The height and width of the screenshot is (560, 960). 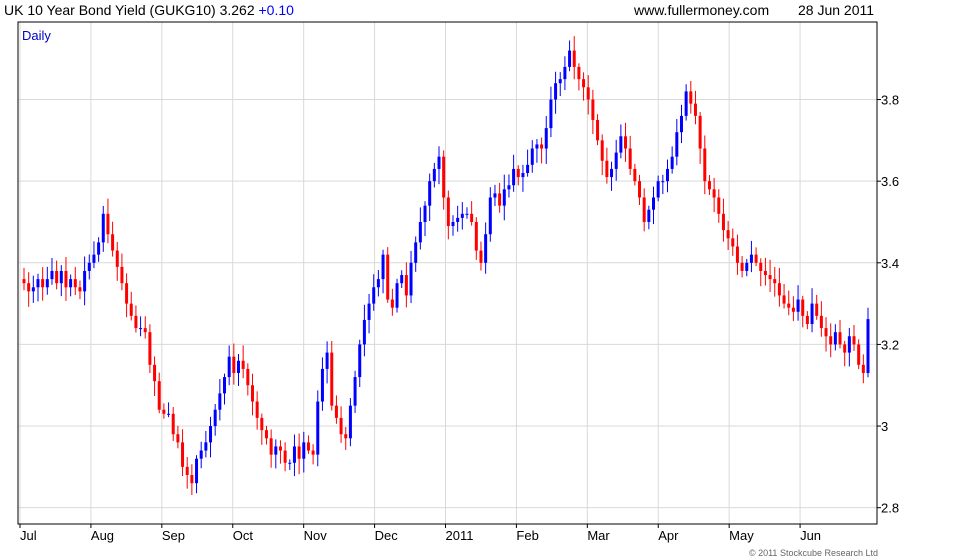 I want to click on y-tick-label: 3.2, so click(x=890, y=344).